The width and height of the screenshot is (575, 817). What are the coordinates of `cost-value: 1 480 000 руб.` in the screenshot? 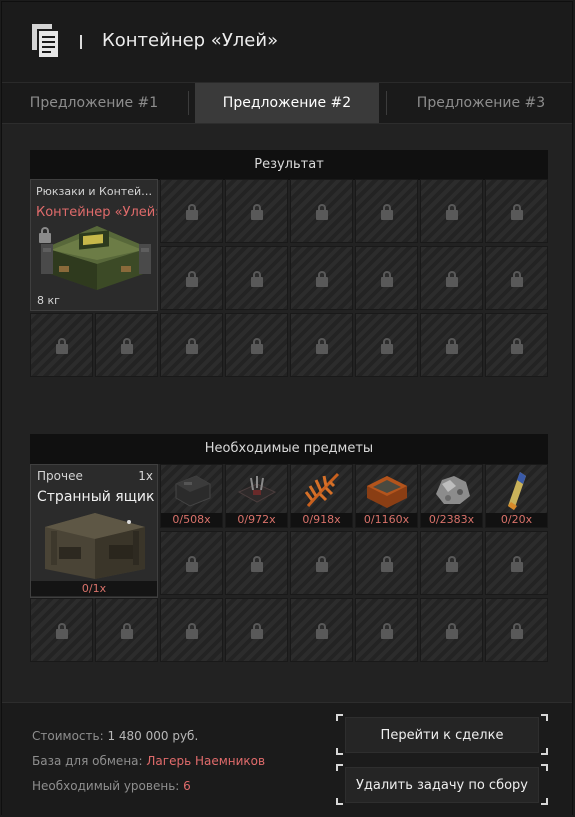 It's located at (153, 736).